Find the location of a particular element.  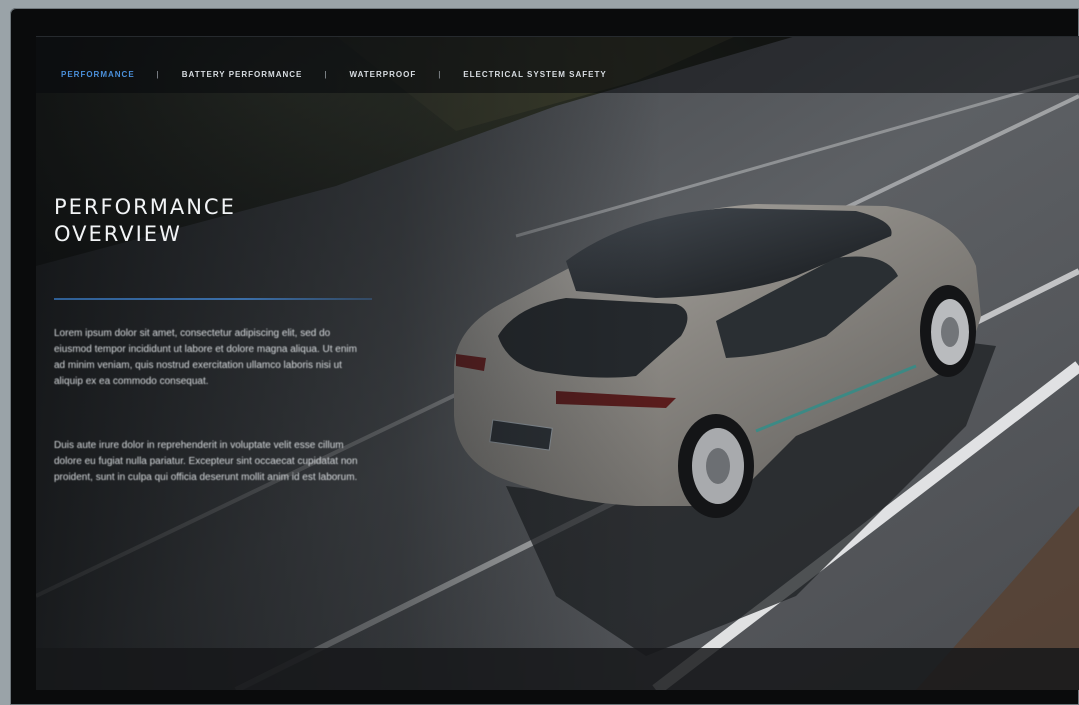

tab-electrical-system-safety: ELECTRICAL SYSTEM SAFETY is located at coordinates (534, 74).